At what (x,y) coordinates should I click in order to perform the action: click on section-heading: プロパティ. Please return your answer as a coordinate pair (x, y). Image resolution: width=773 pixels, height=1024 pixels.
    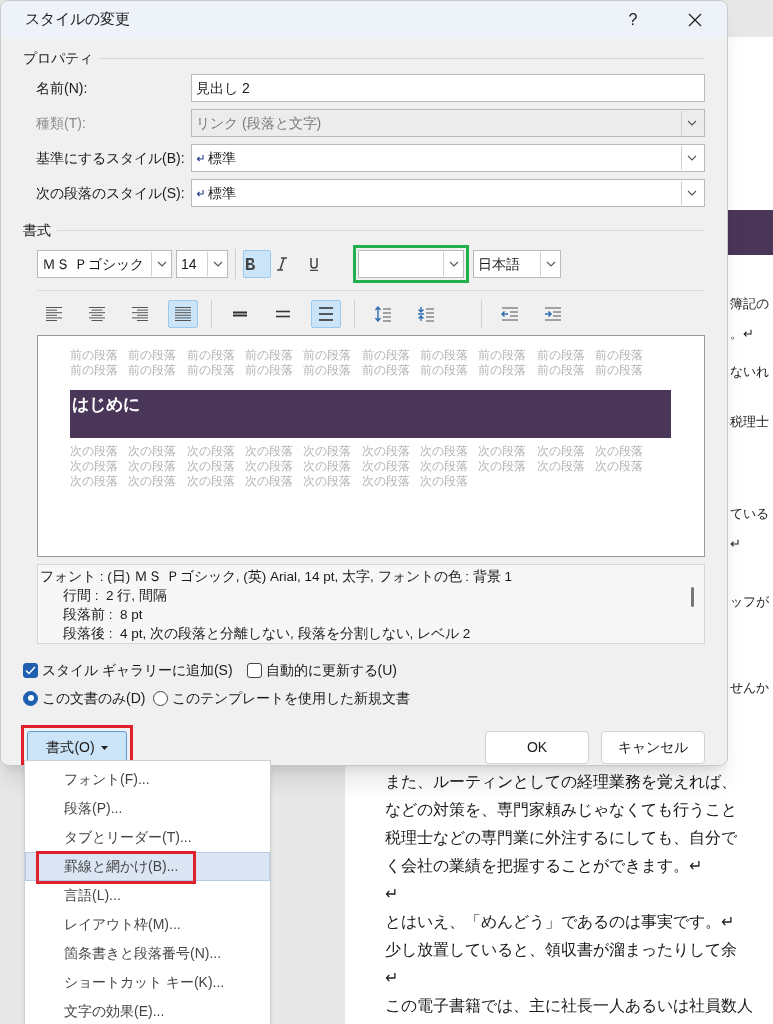
    Looking at the image, I should click on (58, 58).